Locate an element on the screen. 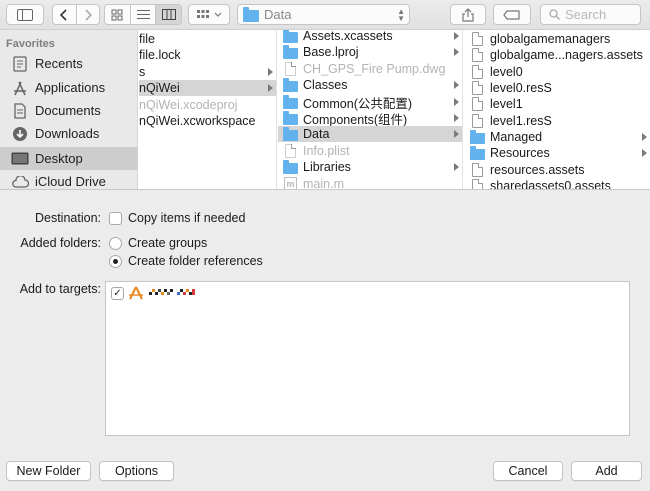 This screenshot has height=491, width=650. target-row: ✓ is located at coordinates (155, 293).